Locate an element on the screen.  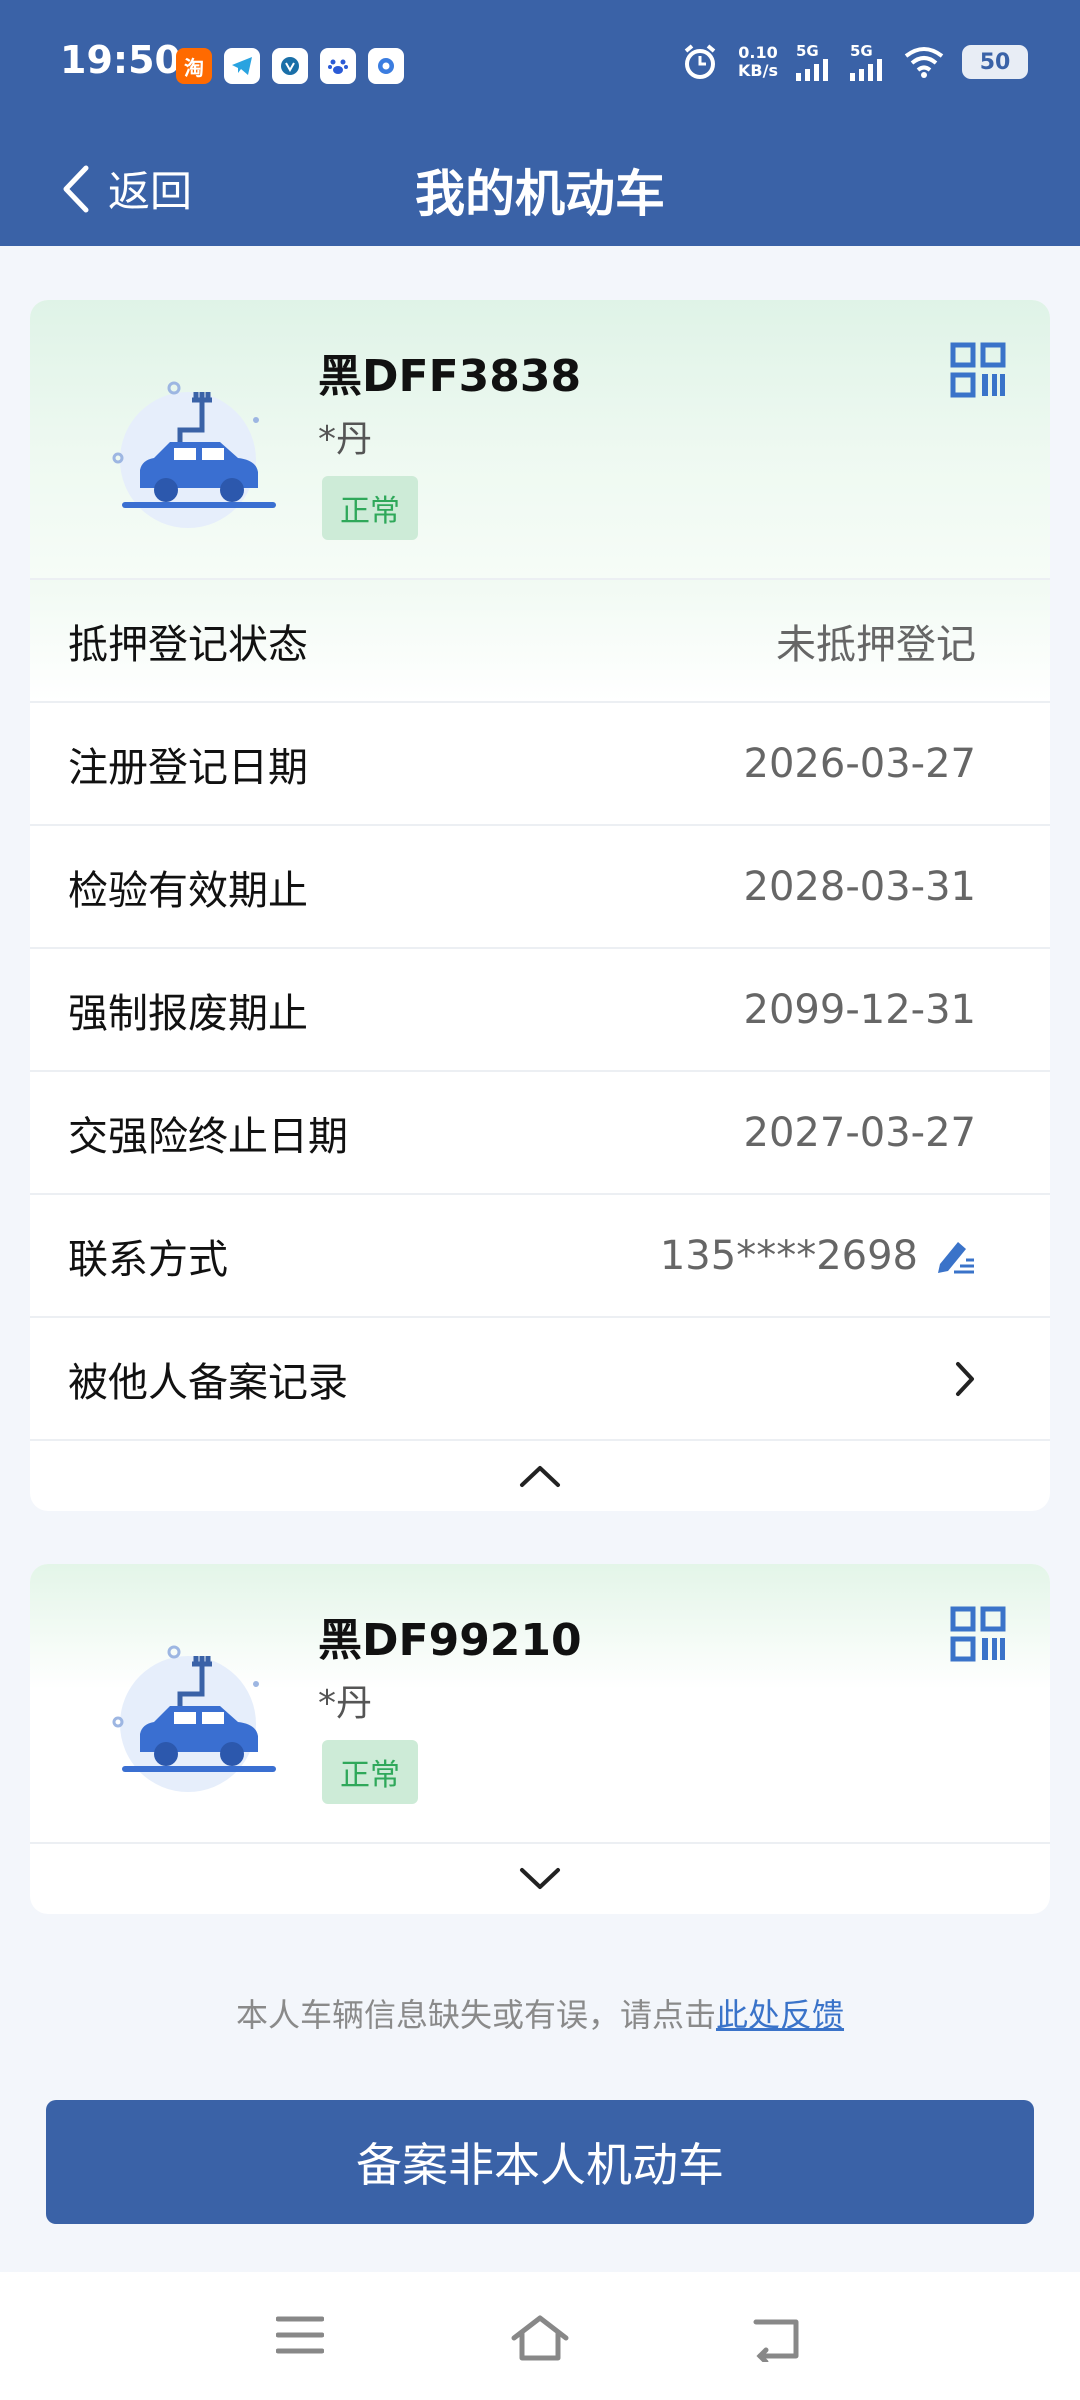
alarm-icon is located at coordinates (700, 61).